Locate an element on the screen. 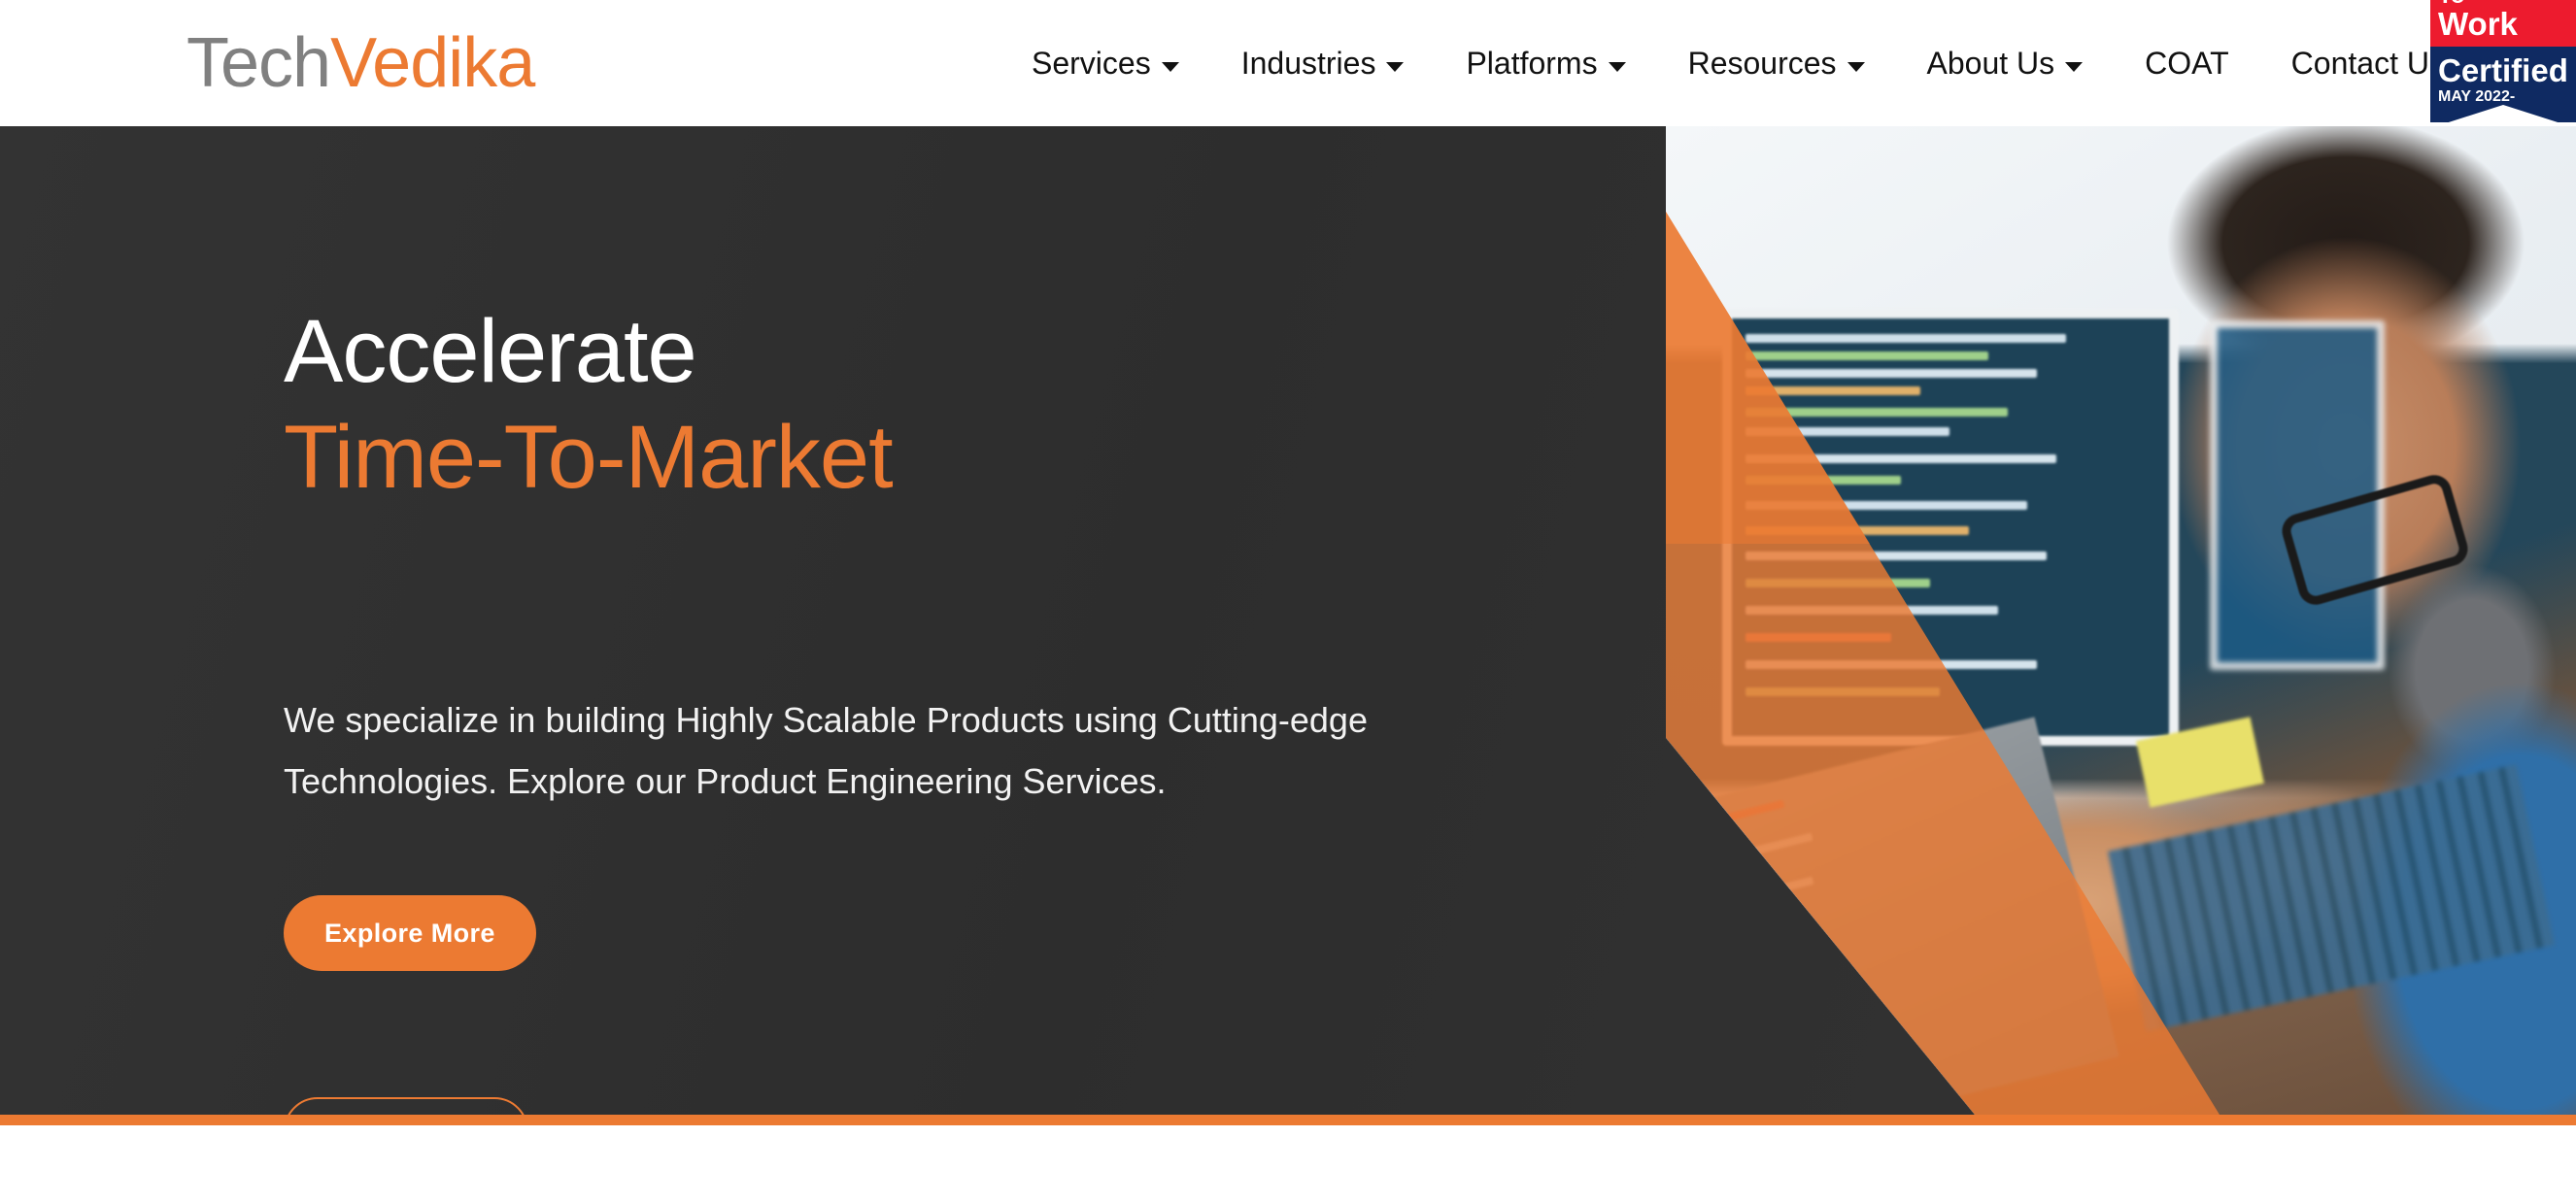 The width and height of the screenshot is (2576, 1204). site-logo: TechVedika is located at coordinates (360, 63).